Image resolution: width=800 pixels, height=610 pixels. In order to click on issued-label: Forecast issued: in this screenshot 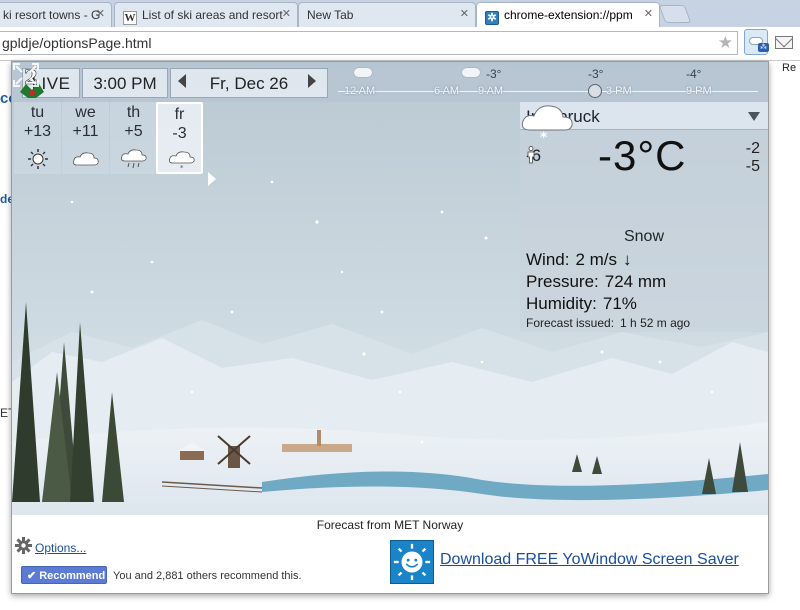, I will do `click(570, 323)`.